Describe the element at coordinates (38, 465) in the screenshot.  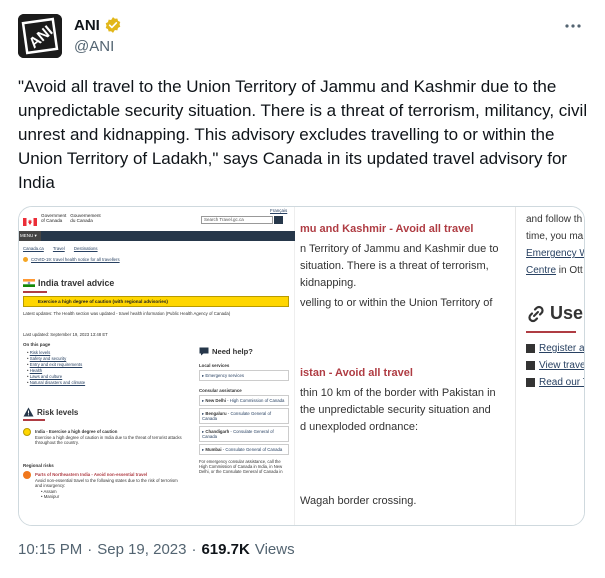
I see `regional-risks-heading: Regional risks` at that location.